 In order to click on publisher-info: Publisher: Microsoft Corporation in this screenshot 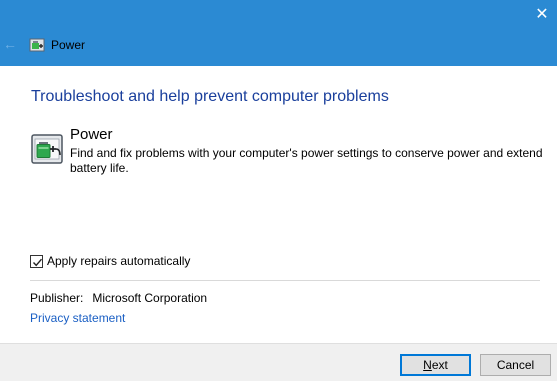, I will do `click(118, 298)`.